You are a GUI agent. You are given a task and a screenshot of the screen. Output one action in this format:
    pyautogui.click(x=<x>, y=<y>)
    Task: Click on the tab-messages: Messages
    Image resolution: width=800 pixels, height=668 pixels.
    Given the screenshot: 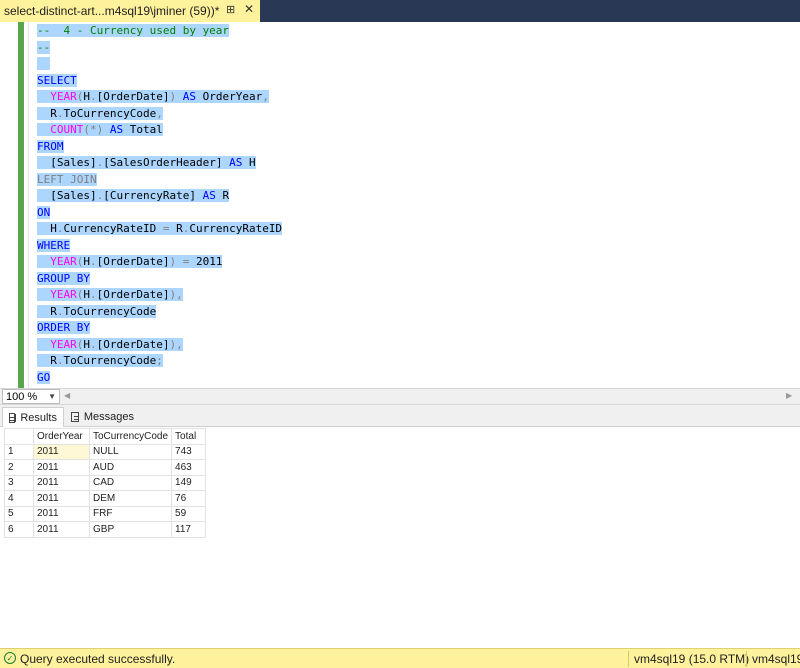 What is the action you would take?
    pyautogui.click(x=102, y=417)
    